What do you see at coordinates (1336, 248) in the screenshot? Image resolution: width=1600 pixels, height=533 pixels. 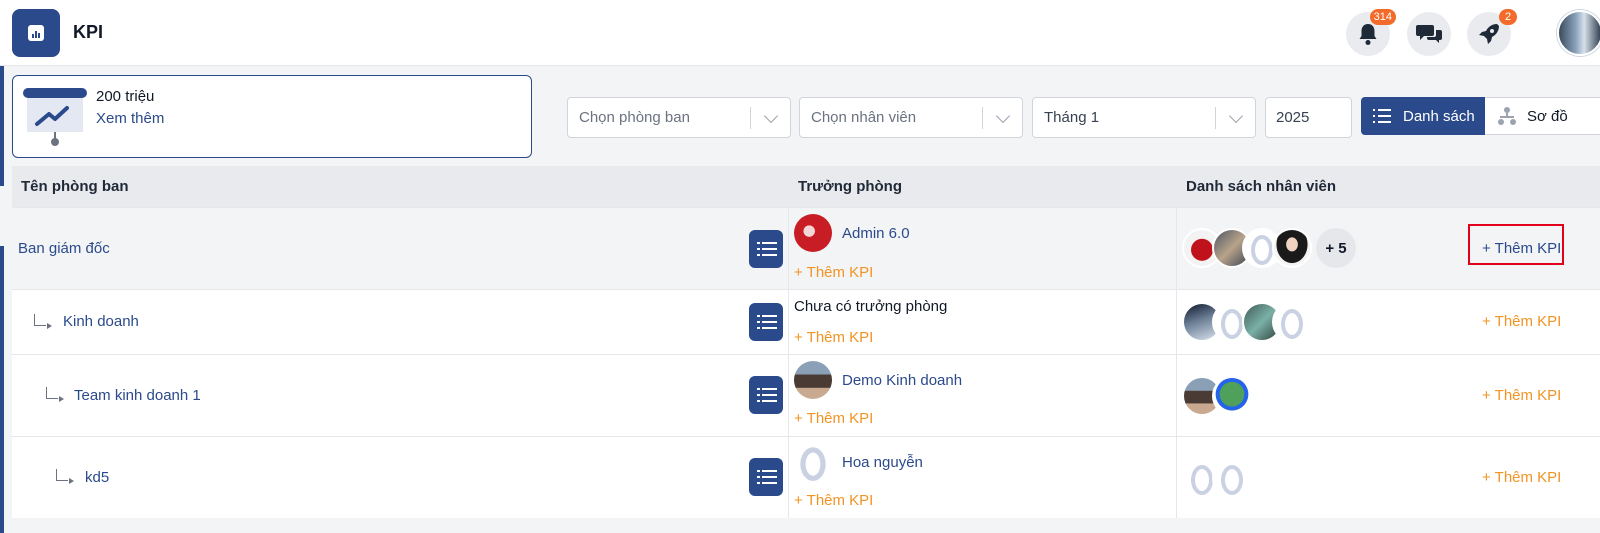 I see `more-employees-count: + 5` at bounding box center [1336, 248].